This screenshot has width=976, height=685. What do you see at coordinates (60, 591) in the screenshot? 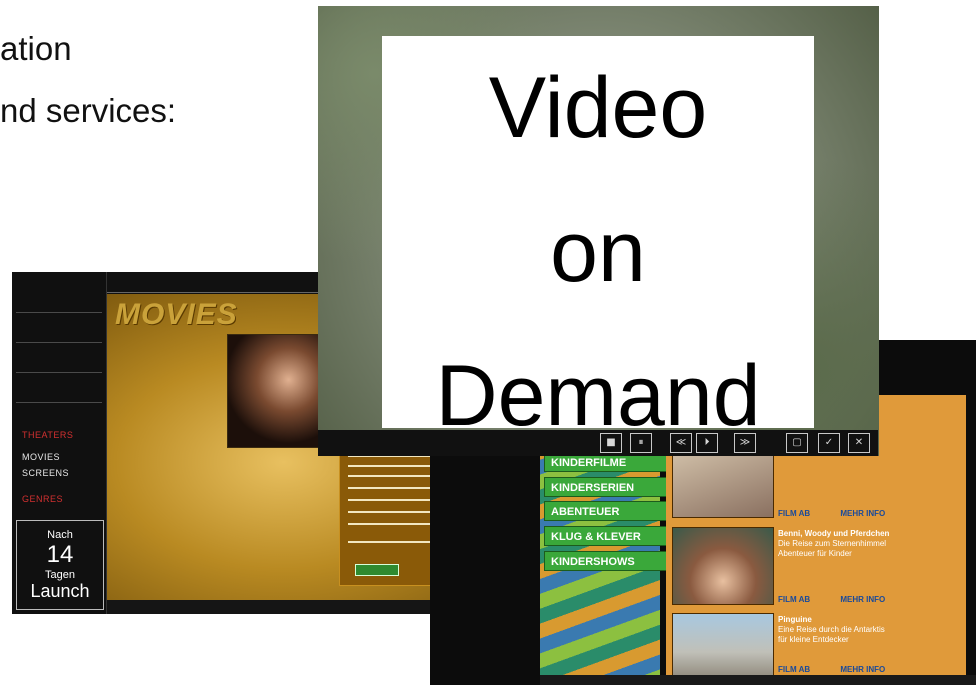
I see `launch-line-3: Launch` at bounding box center [60, 591].